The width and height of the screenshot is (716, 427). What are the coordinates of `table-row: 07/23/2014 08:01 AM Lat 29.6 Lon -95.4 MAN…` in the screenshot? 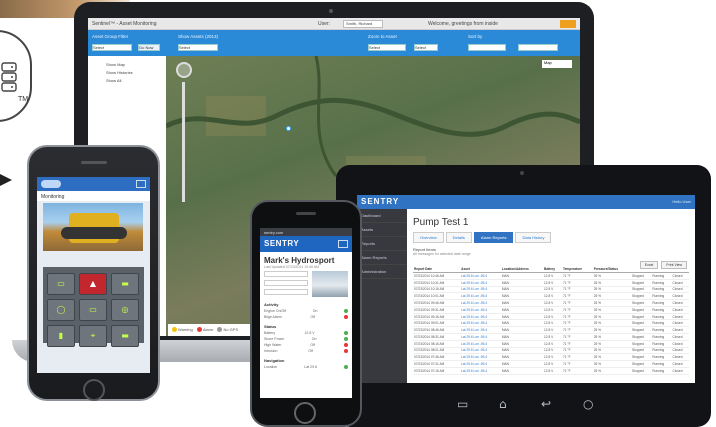 It's located at (551, 351).